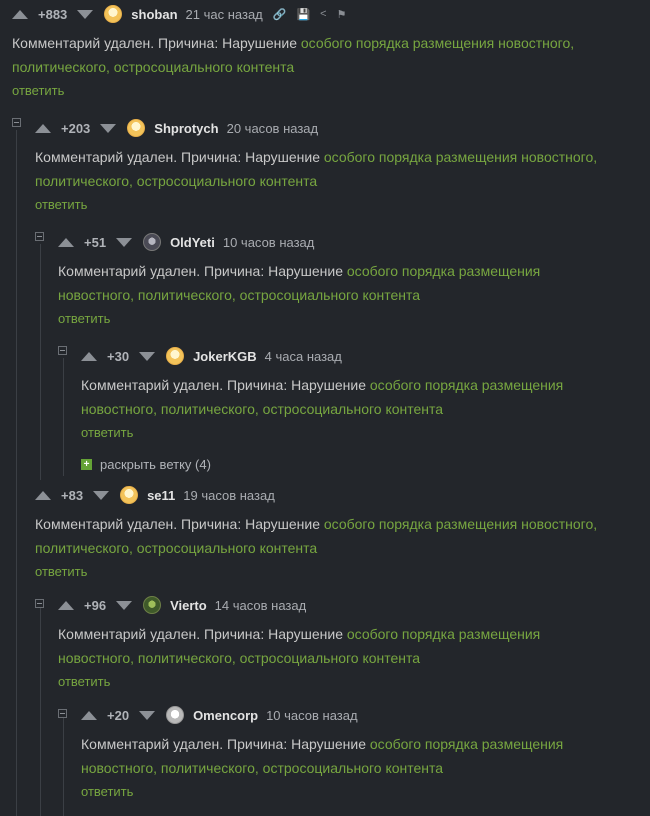  What do you see at coordinates (95, 605) in the screenshot?
I see `comment-rating: +96` at bounding box center [95, 605].